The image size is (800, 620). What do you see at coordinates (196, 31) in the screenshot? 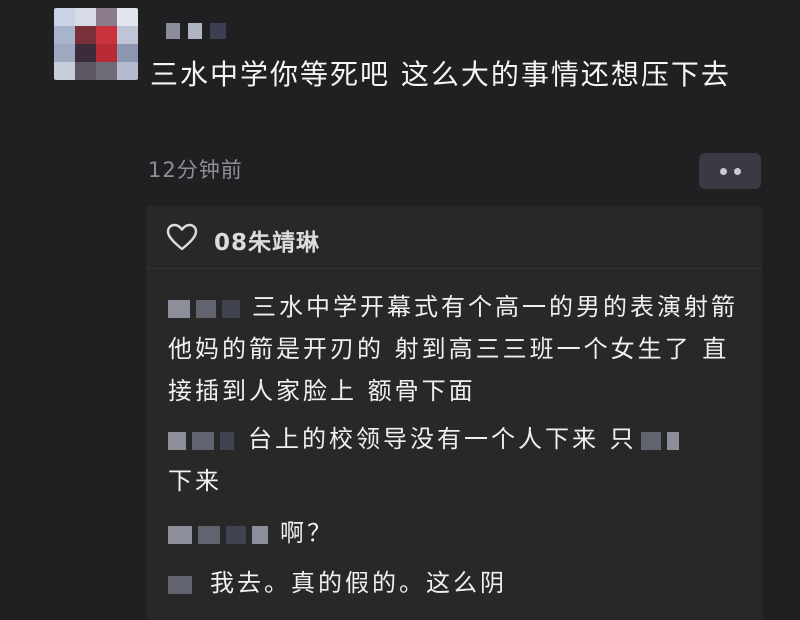
I see `username-blurred` at bounding box center [196, 31].